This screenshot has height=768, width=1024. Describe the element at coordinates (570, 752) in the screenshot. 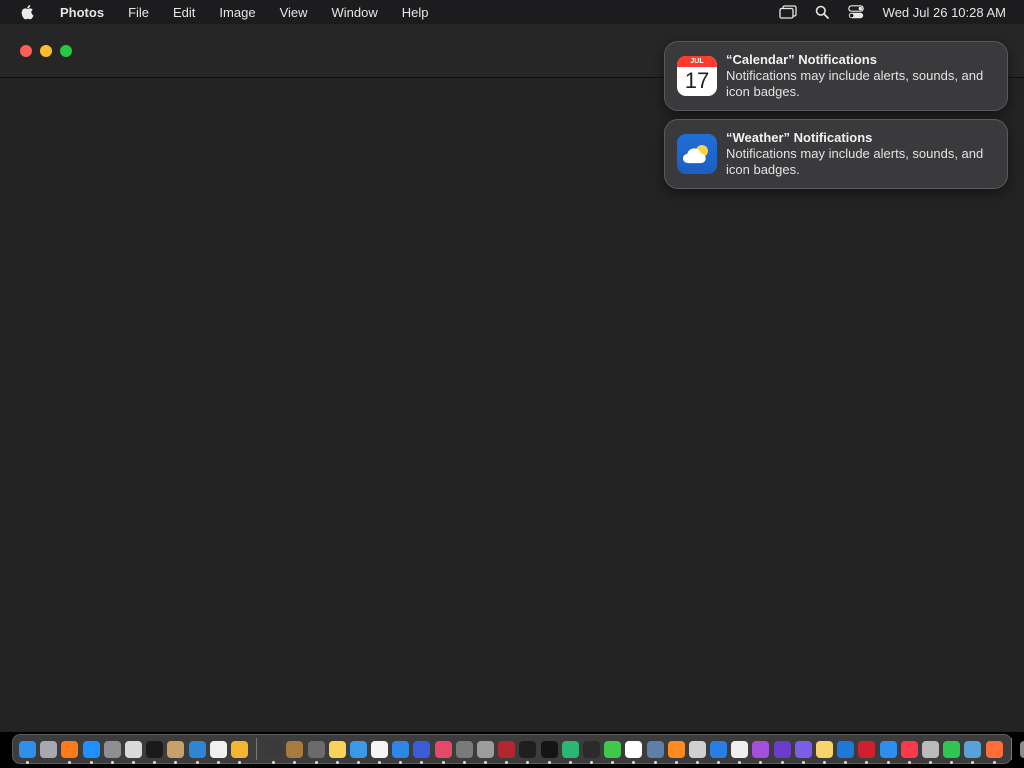

I see `find-my-icon` at that location.